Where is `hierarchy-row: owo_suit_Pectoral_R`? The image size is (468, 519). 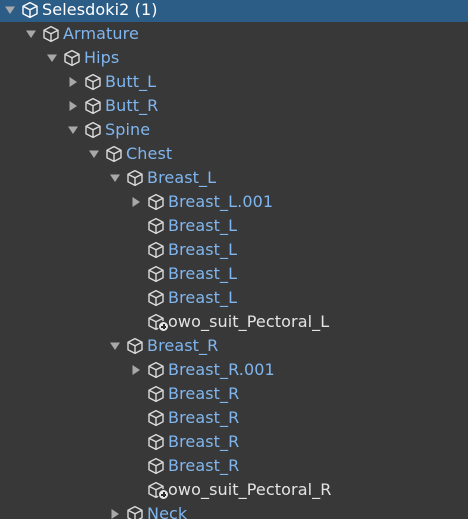
hierarchy-row: owo_suit_Pectoral_R is located at coordinates (234, 490).